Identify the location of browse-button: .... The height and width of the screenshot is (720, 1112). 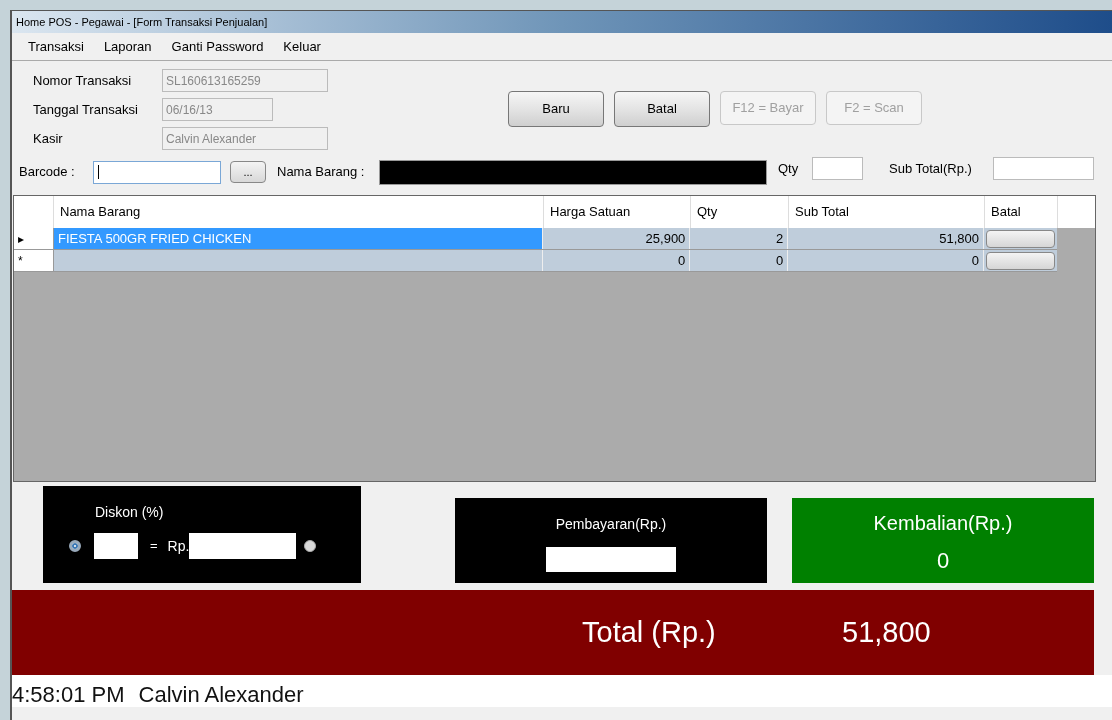
(248, 172).